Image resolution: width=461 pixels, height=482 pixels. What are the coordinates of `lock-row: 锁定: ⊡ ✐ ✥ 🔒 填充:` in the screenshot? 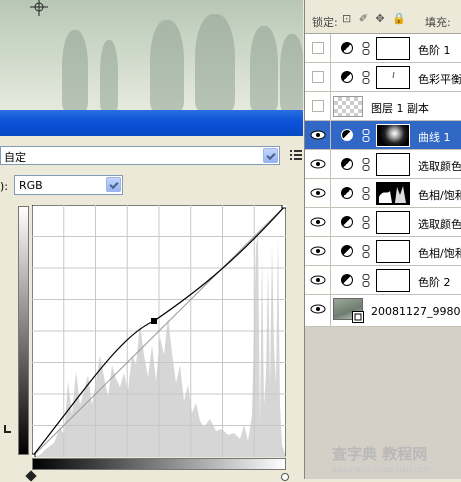 It's located at (383, 17).